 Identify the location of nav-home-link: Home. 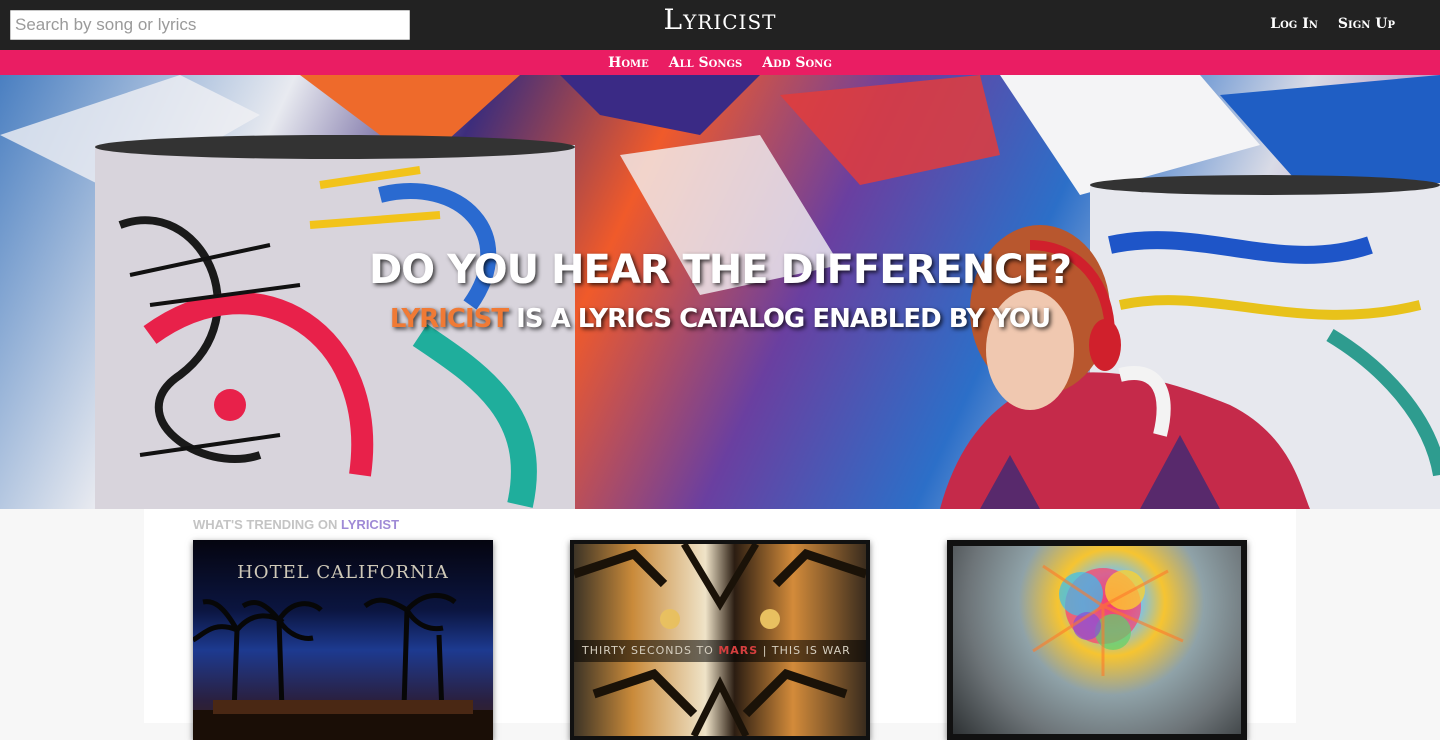
(628, 63).